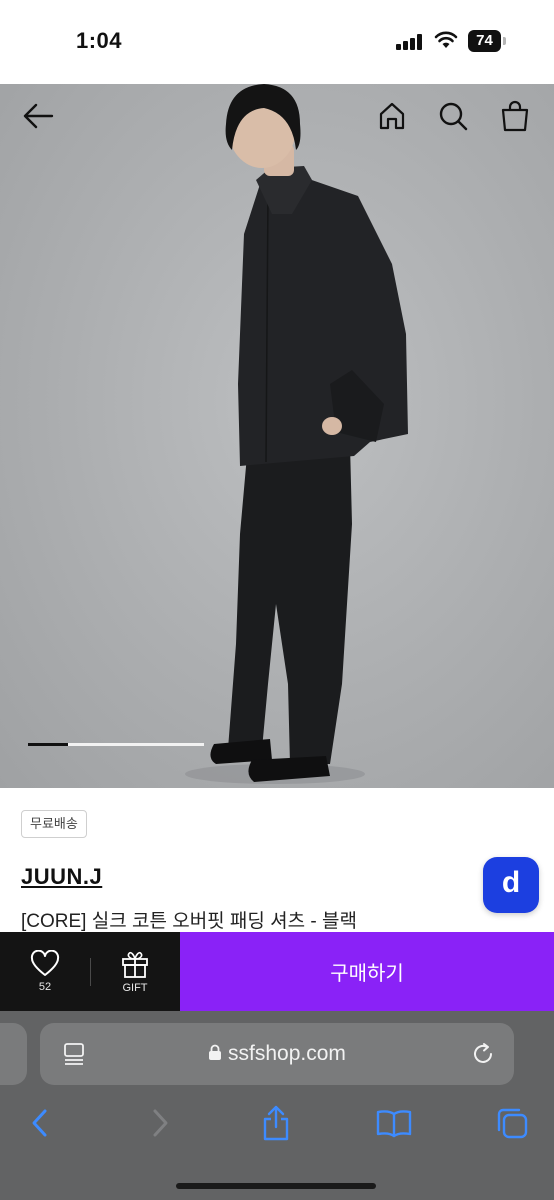  I want to click on gift-icon, so click(135, 964).